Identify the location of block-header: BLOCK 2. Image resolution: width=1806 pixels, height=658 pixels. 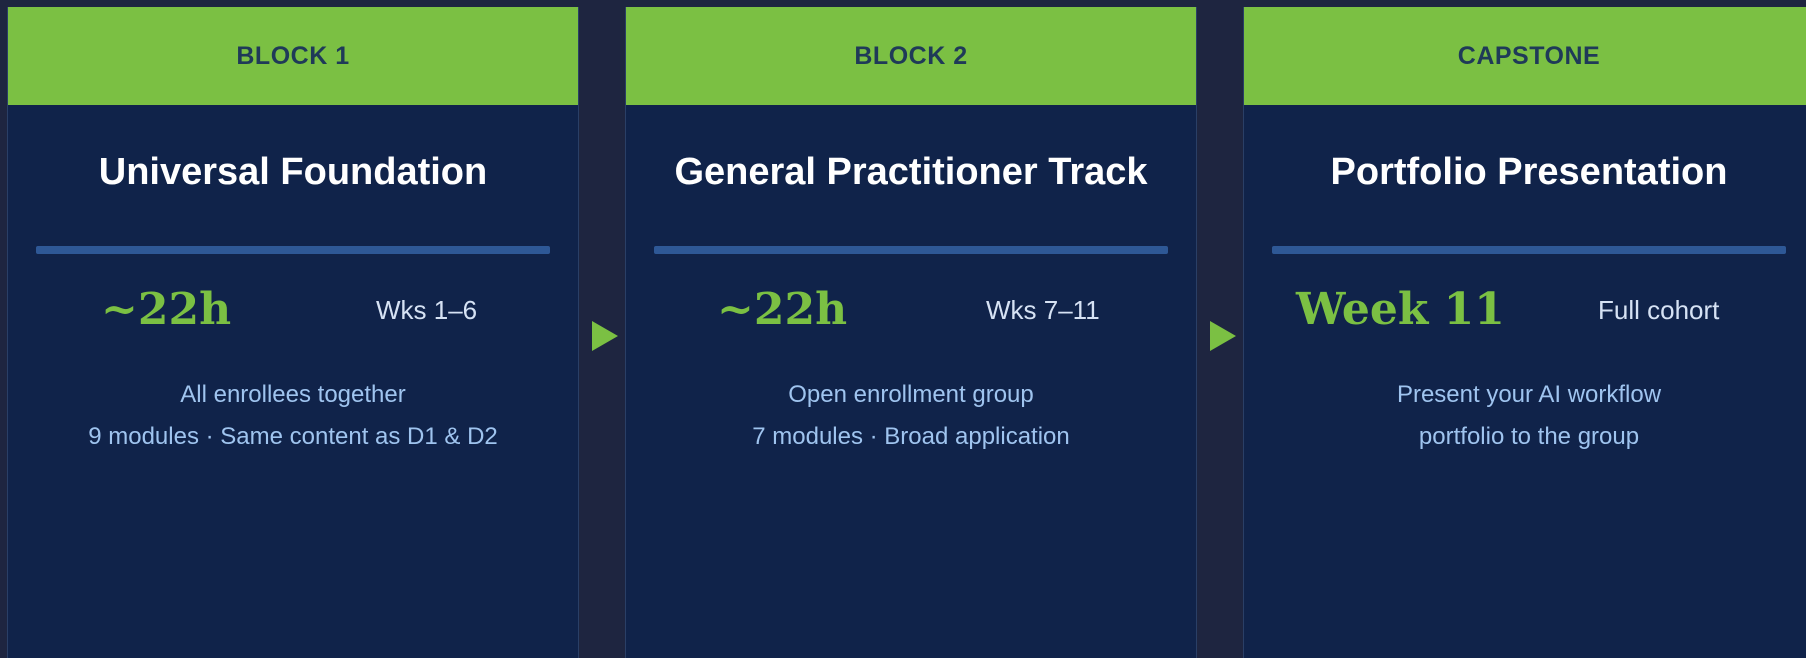
(911, 56).